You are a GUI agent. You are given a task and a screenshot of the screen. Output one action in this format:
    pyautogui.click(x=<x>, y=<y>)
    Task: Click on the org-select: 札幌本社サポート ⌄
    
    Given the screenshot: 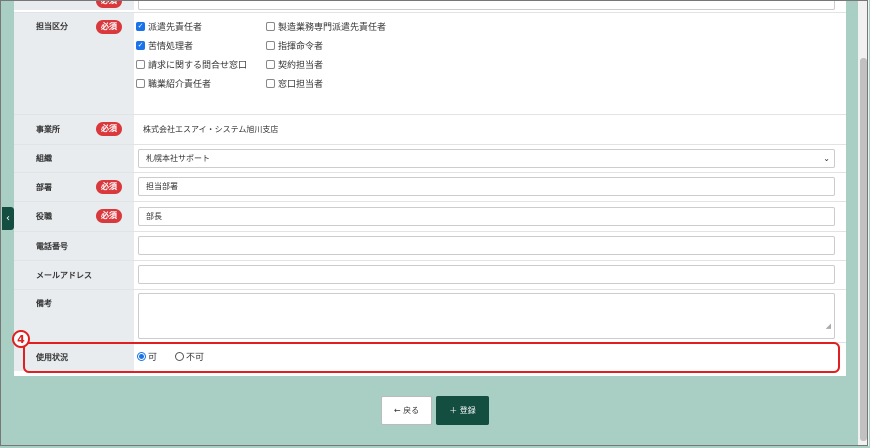 What is the action you would take?
    pyautogui.click(x=486, y=158)
    